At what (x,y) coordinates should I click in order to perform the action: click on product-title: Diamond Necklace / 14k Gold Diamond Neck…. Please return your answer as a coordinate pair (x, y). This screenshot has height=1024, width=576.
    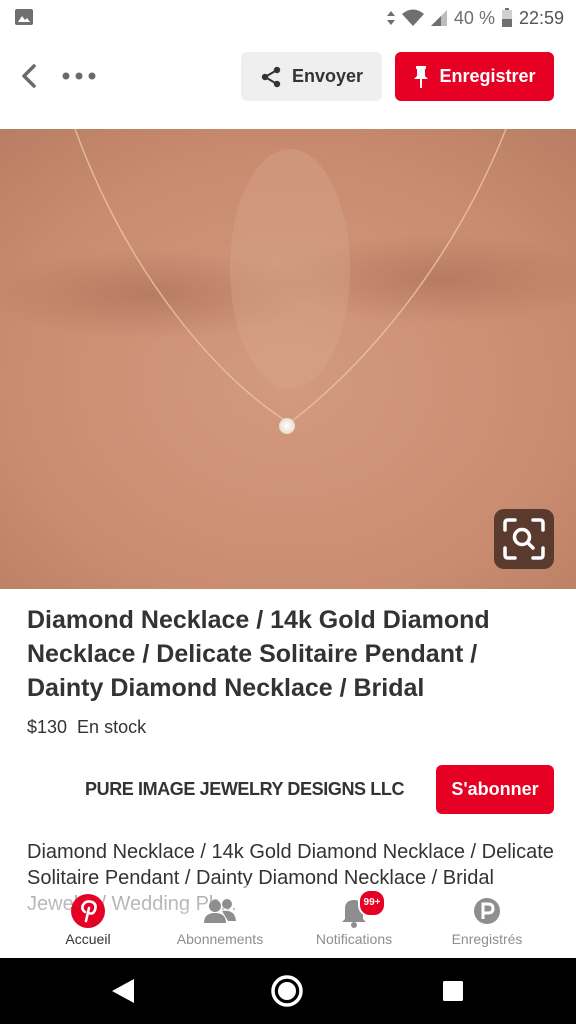
    Looking at the image, I should click on (258, 654).